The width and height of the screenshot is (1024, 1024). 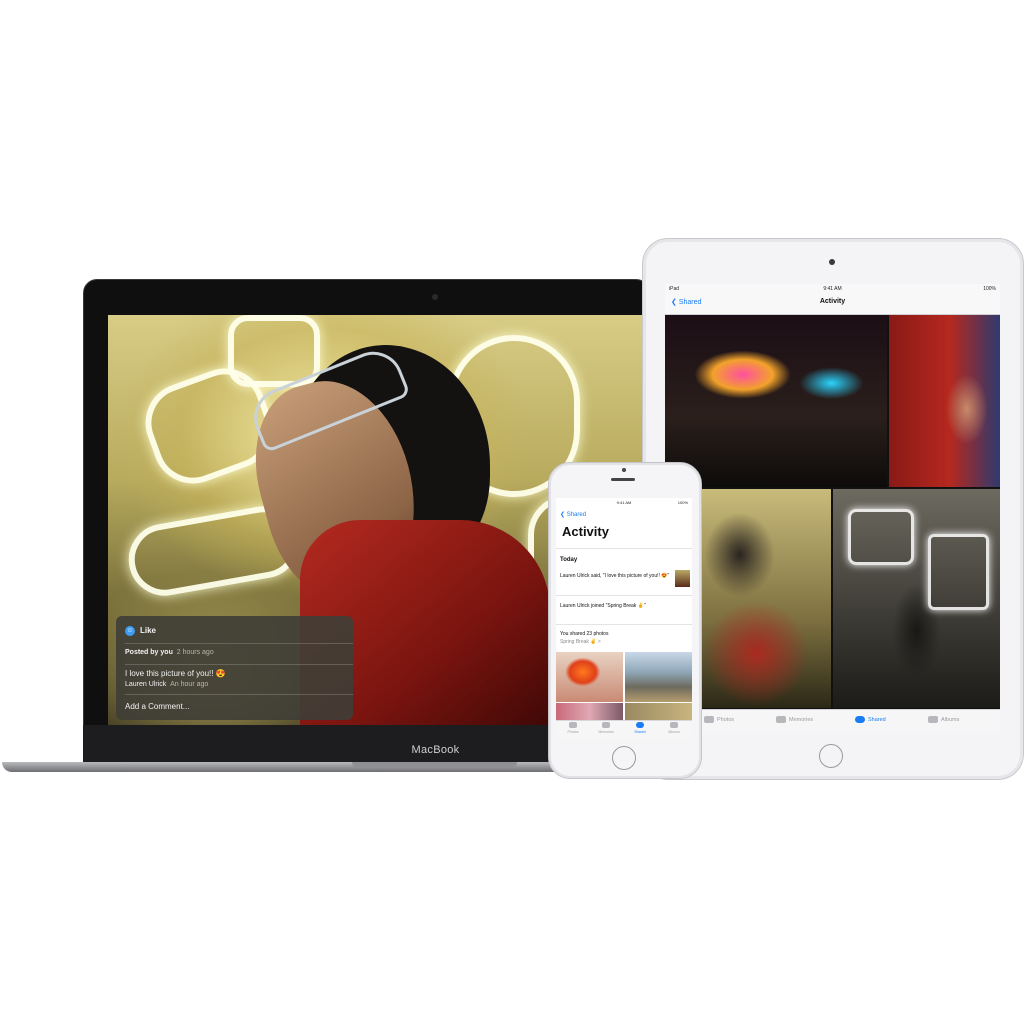 What do you see at coordinates (658, 711) in the screenshot?
I see `shared-photo-ground` at bounding box center [658, 711].